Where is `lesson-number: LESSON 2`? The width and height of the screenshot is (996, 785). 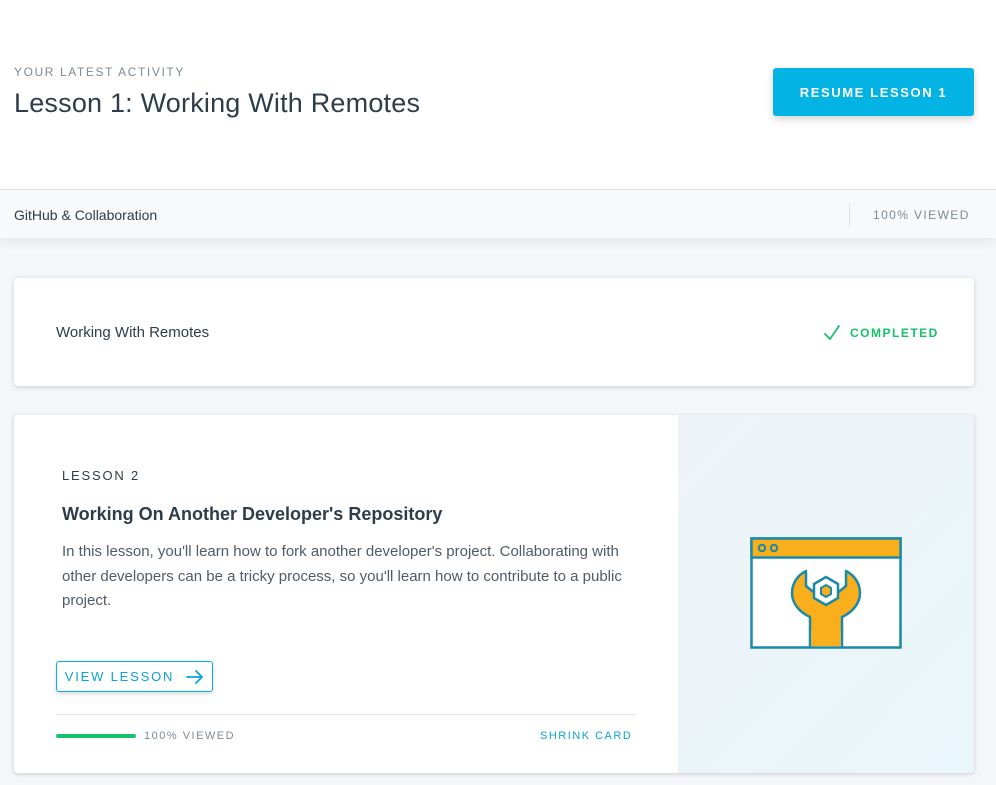
lesson-number: LESSON 2 is located at coordinates (101, 475).